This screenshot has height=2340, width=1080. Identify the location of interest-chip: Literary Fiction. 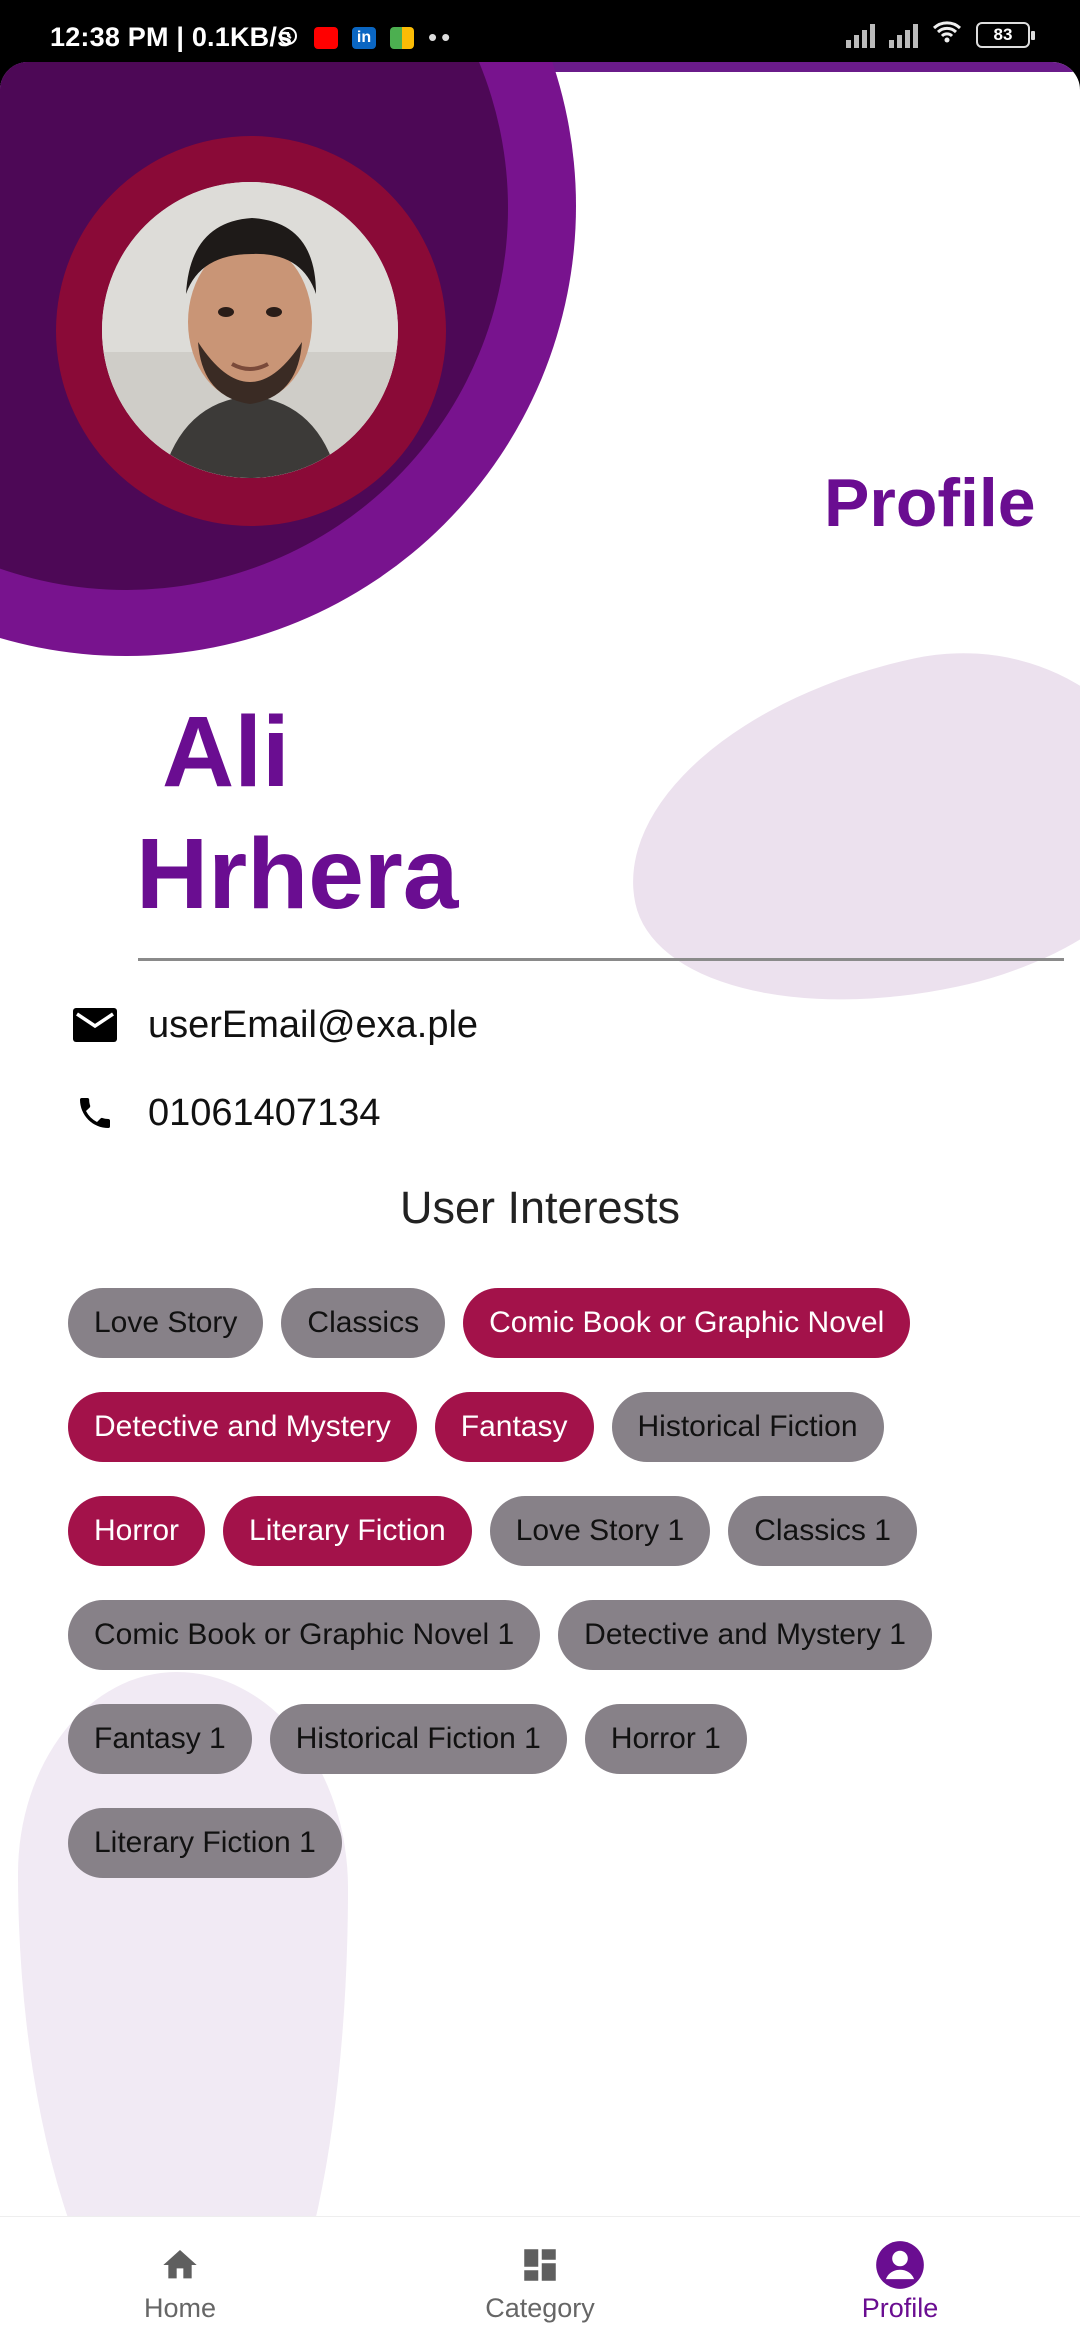
(347, 1531).